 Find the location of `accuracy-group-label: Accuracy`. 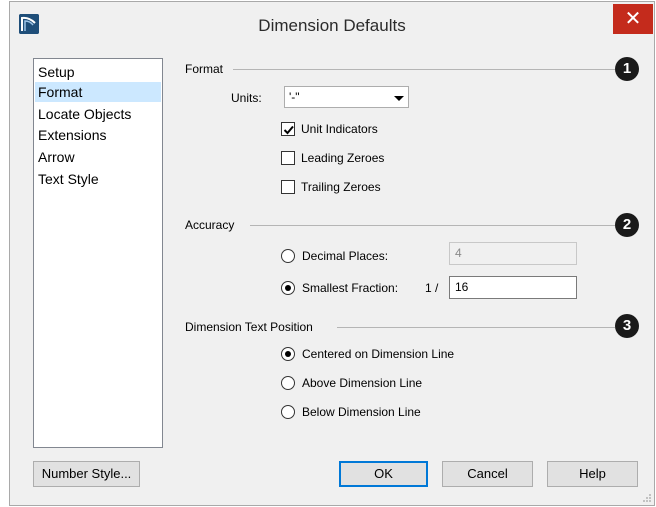

accuracy-group-label: Accuracy is located at coordinates (210, 225).